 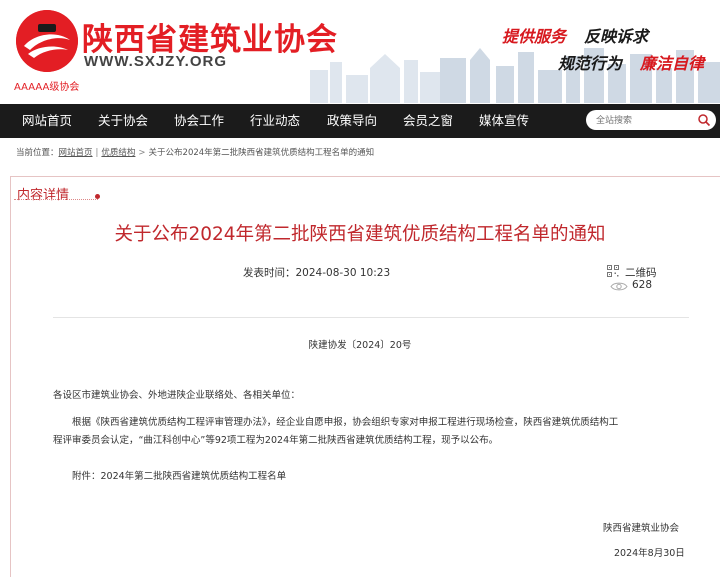 What do you see at coordinates (43, 195) in the screenshot?
I see `section-title: 内容详情` at bounding box center [43, 195].